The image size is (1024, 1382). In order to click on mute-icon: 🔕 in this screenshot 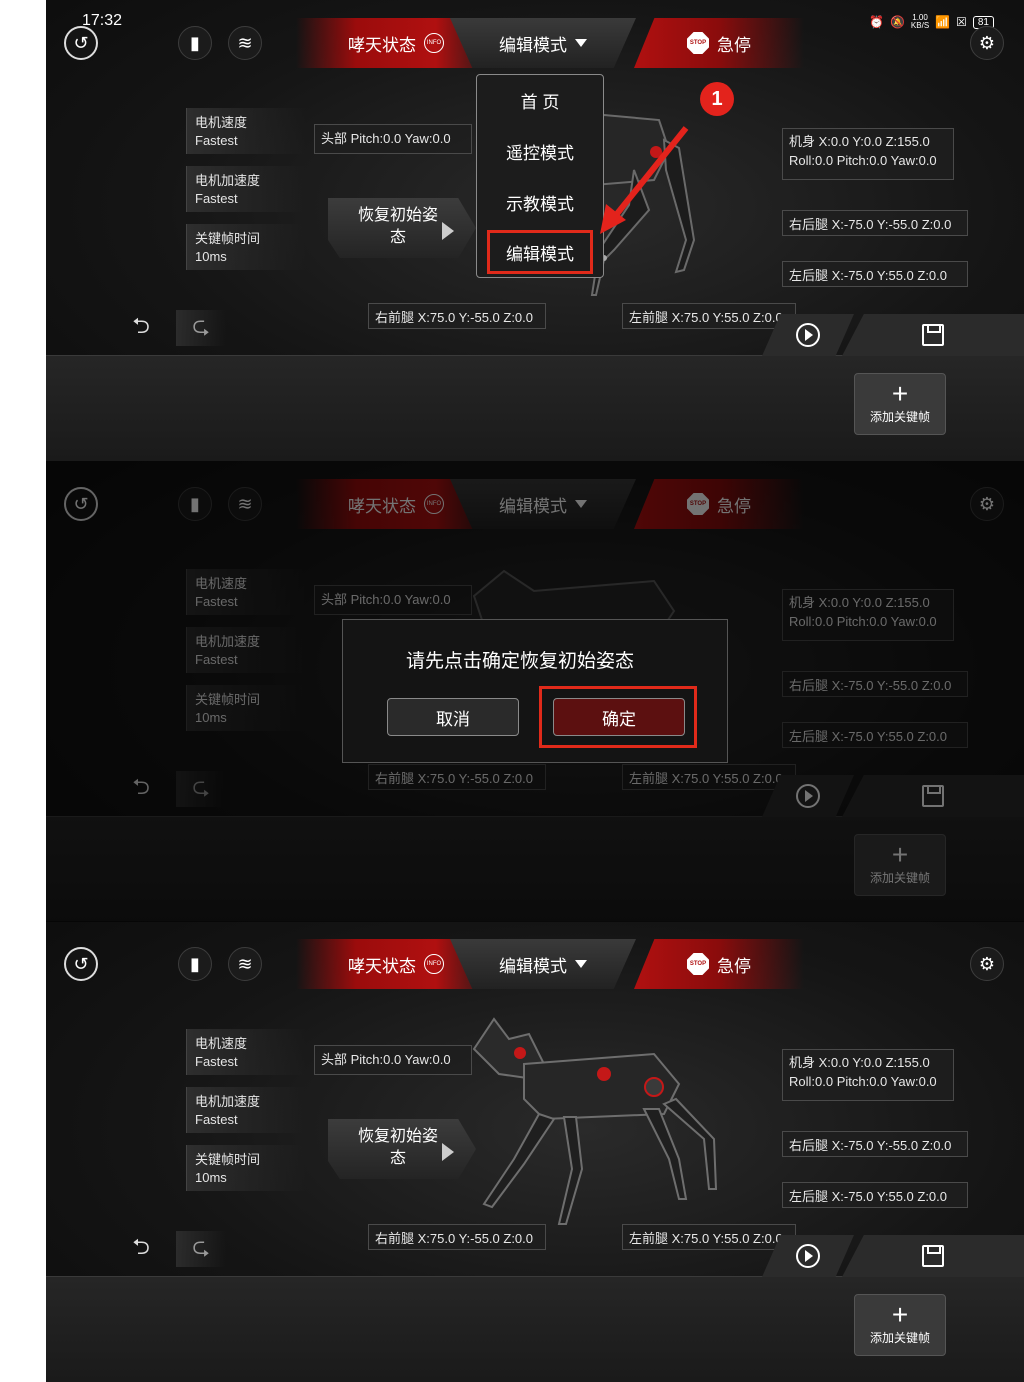, I will do `click(897, 22)`.